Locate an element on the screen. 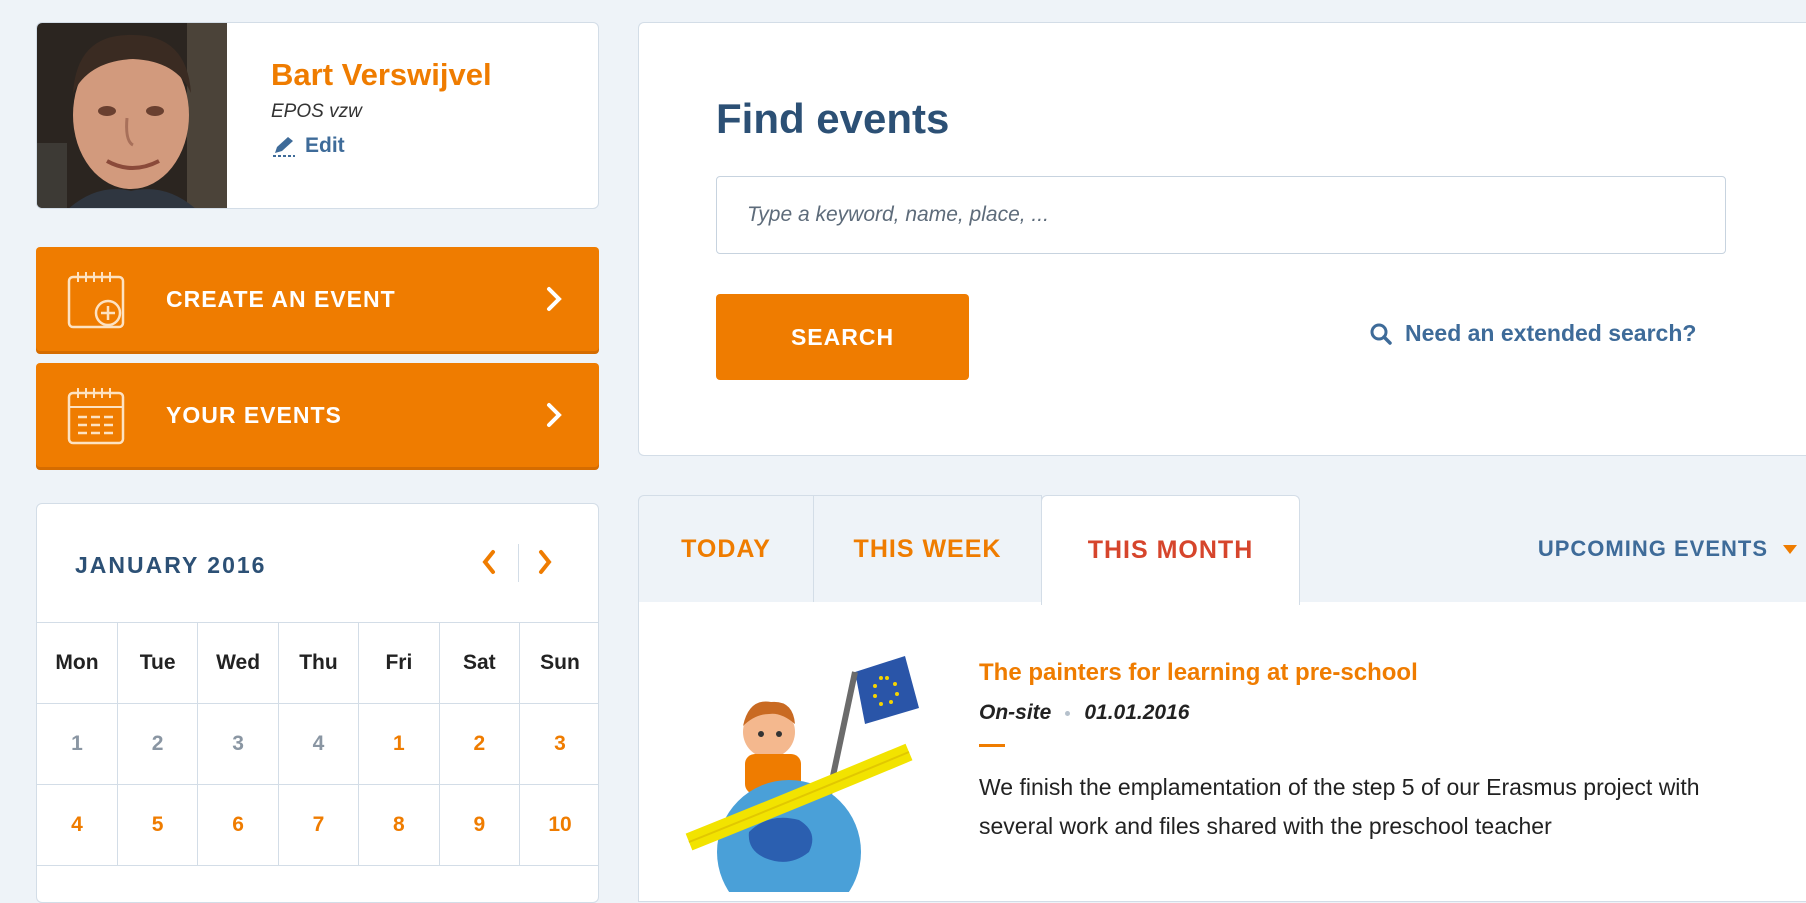  search-input is located at coordinates (1221, 215).